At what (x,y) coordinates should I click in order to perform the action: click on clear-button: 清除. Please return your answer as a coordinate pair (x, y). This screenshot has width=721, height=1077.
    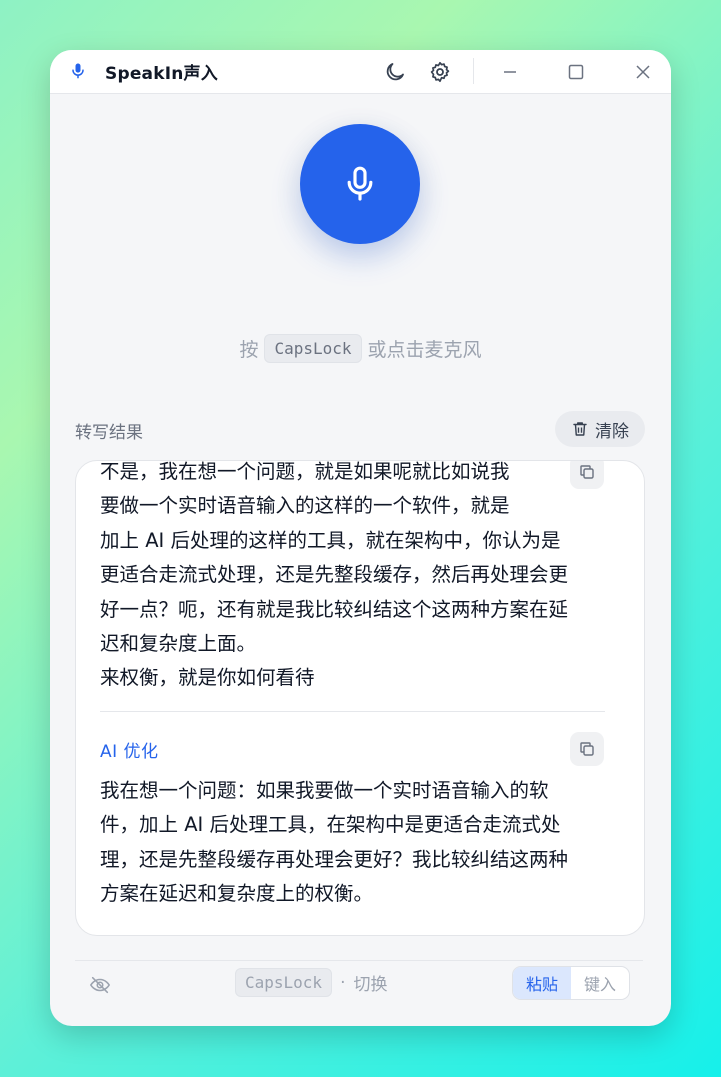
    Looking at the image, I should click on (600, 429).